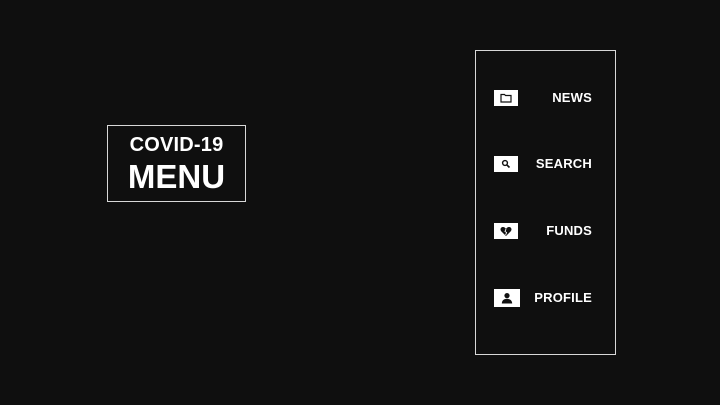 This screenshot has width=720, height=405. I want to click on title-box: COVID-19 MENU, so click(176, 163).